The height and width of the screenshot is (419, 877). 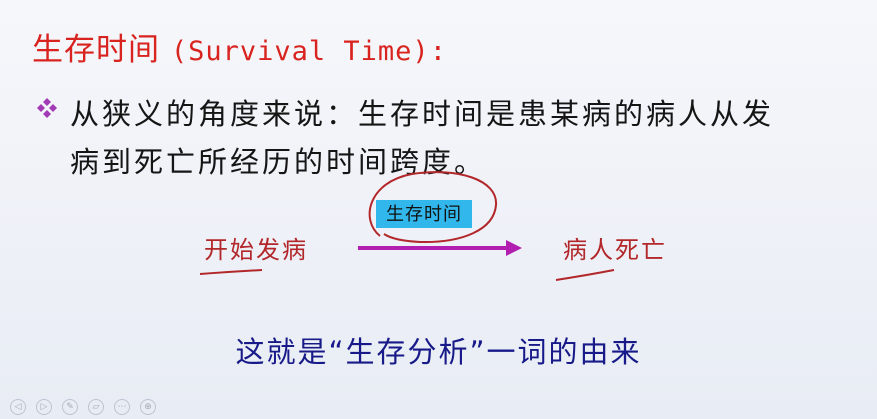 I want to click on end-underline, so click(x=585, y=275).